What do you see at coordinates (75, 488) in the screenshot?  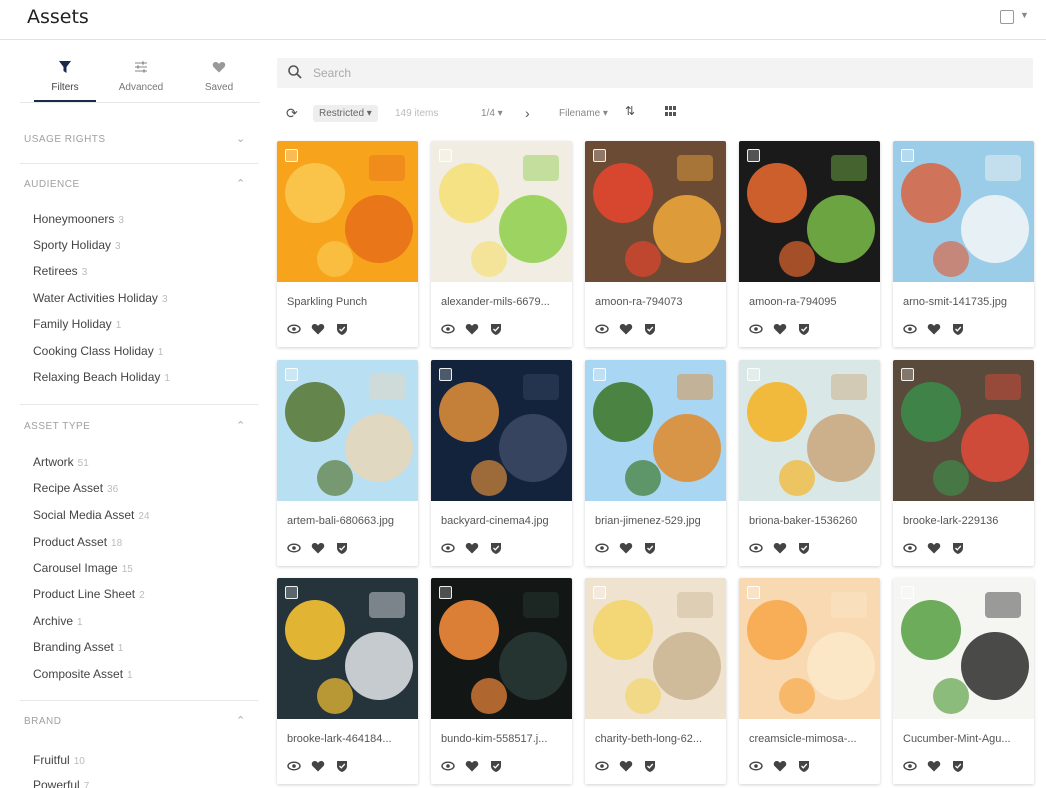 I see `facet-item: Recipe Asset 36` at bounding box center [75, 488].